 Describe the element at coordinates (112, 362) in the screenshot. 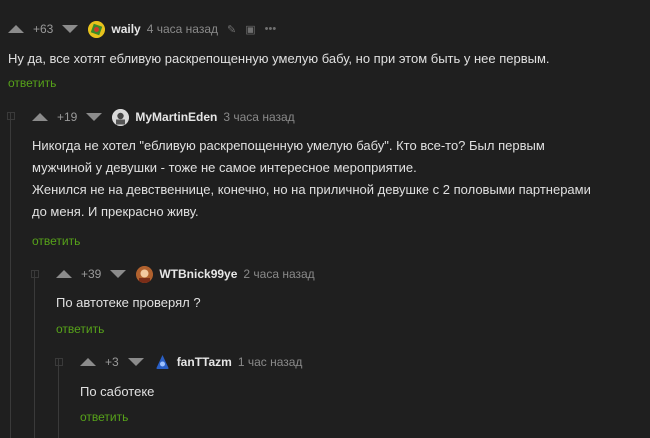

I see `comment-rating: +3` at that location.